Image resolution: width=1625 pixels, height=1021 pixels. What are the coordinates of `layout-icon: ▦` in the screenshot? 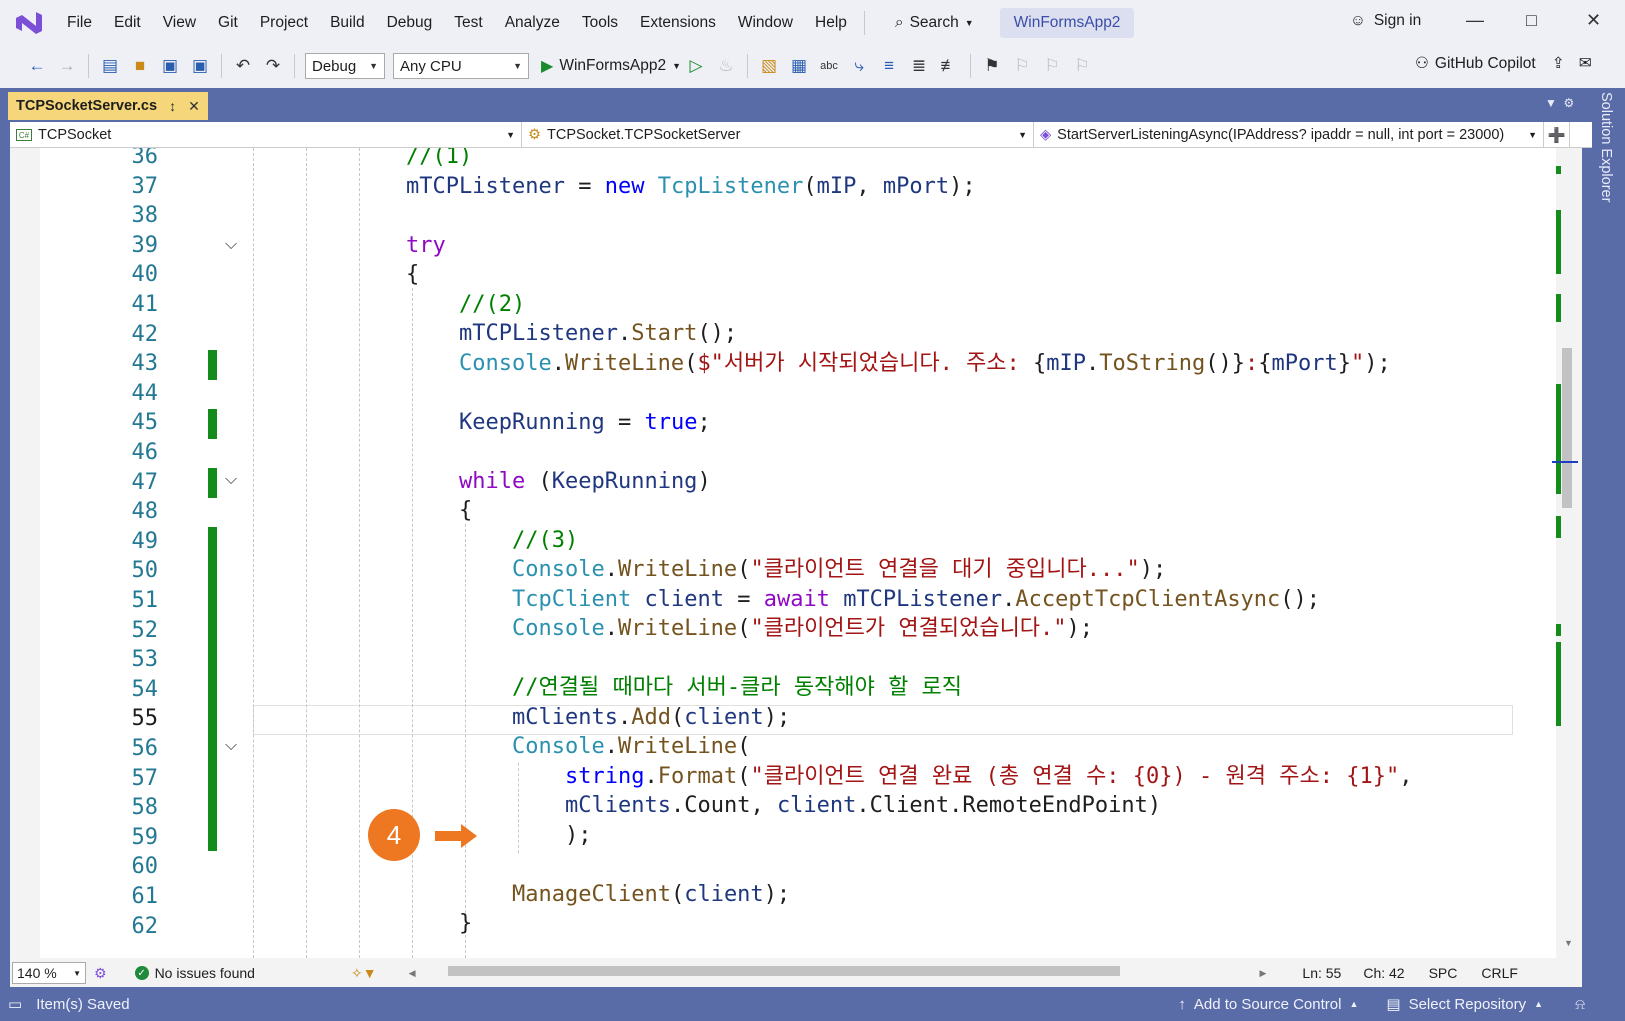 It's located at (799, 66).